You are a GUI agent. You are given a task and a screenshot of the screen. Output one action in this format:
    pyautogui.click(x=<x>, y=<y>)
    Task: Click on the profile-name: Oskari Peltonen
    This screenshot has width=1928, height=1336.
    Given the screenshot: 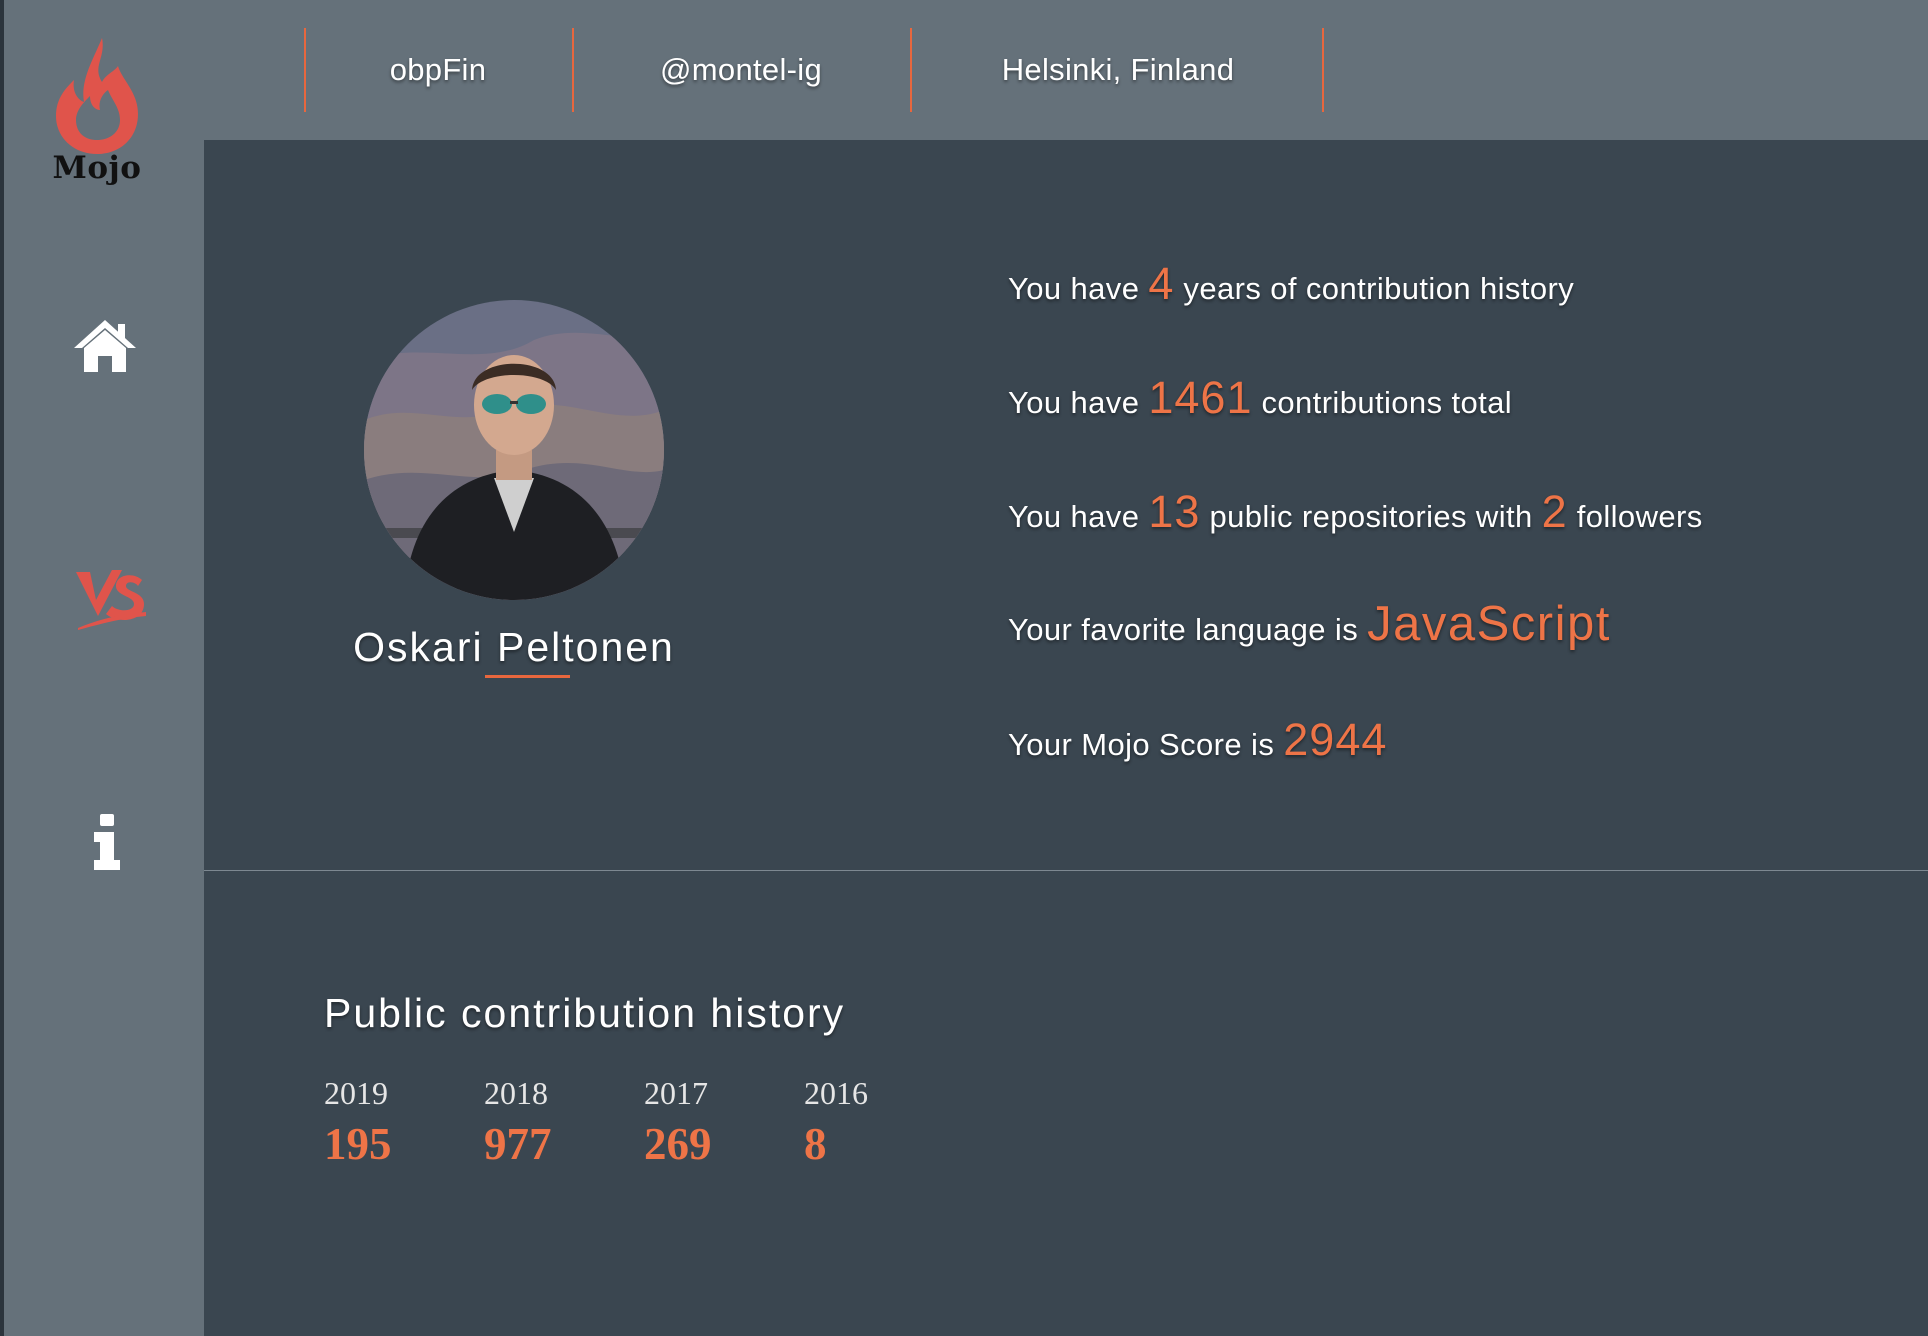 What is the action you would take?
    pyautogui.click(x=514, y=647)
    